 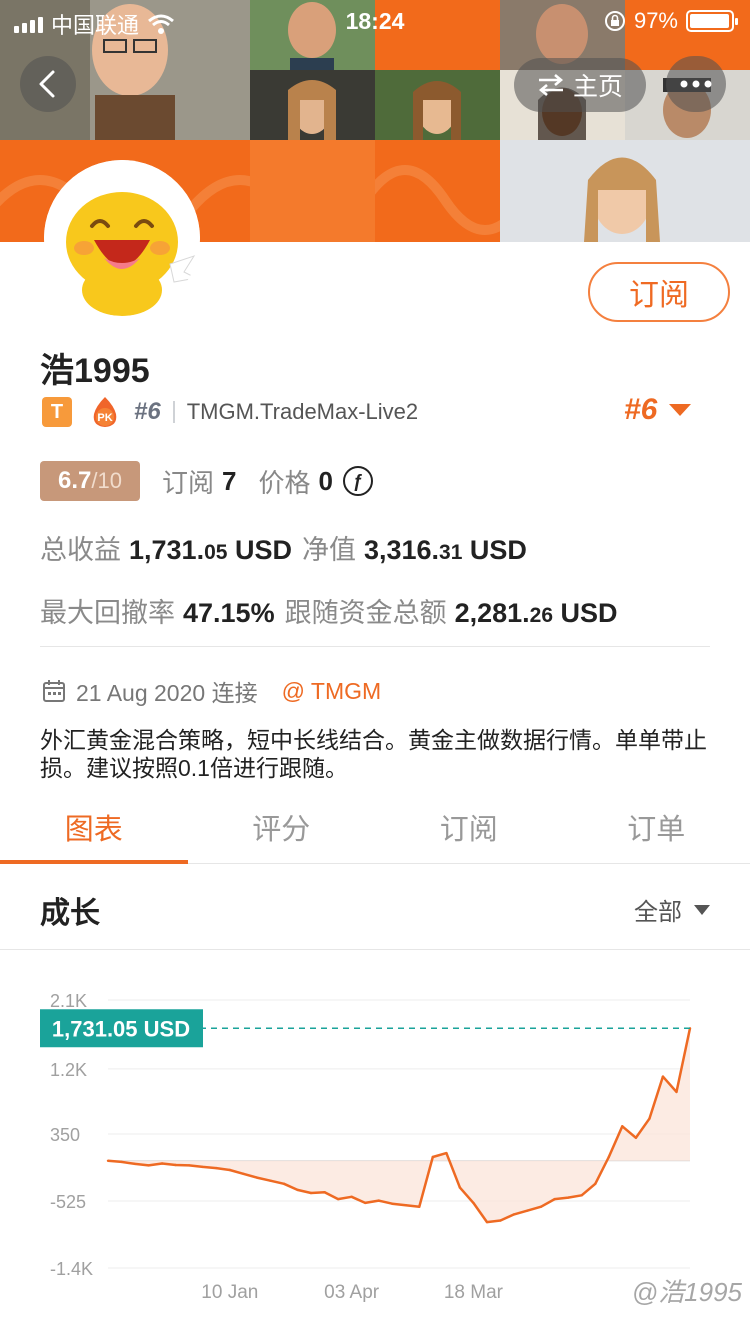 What do you see at coordinates (95, 371) in the screenshot?
I see `username: 浩1995` at bounding box center [95, 371].